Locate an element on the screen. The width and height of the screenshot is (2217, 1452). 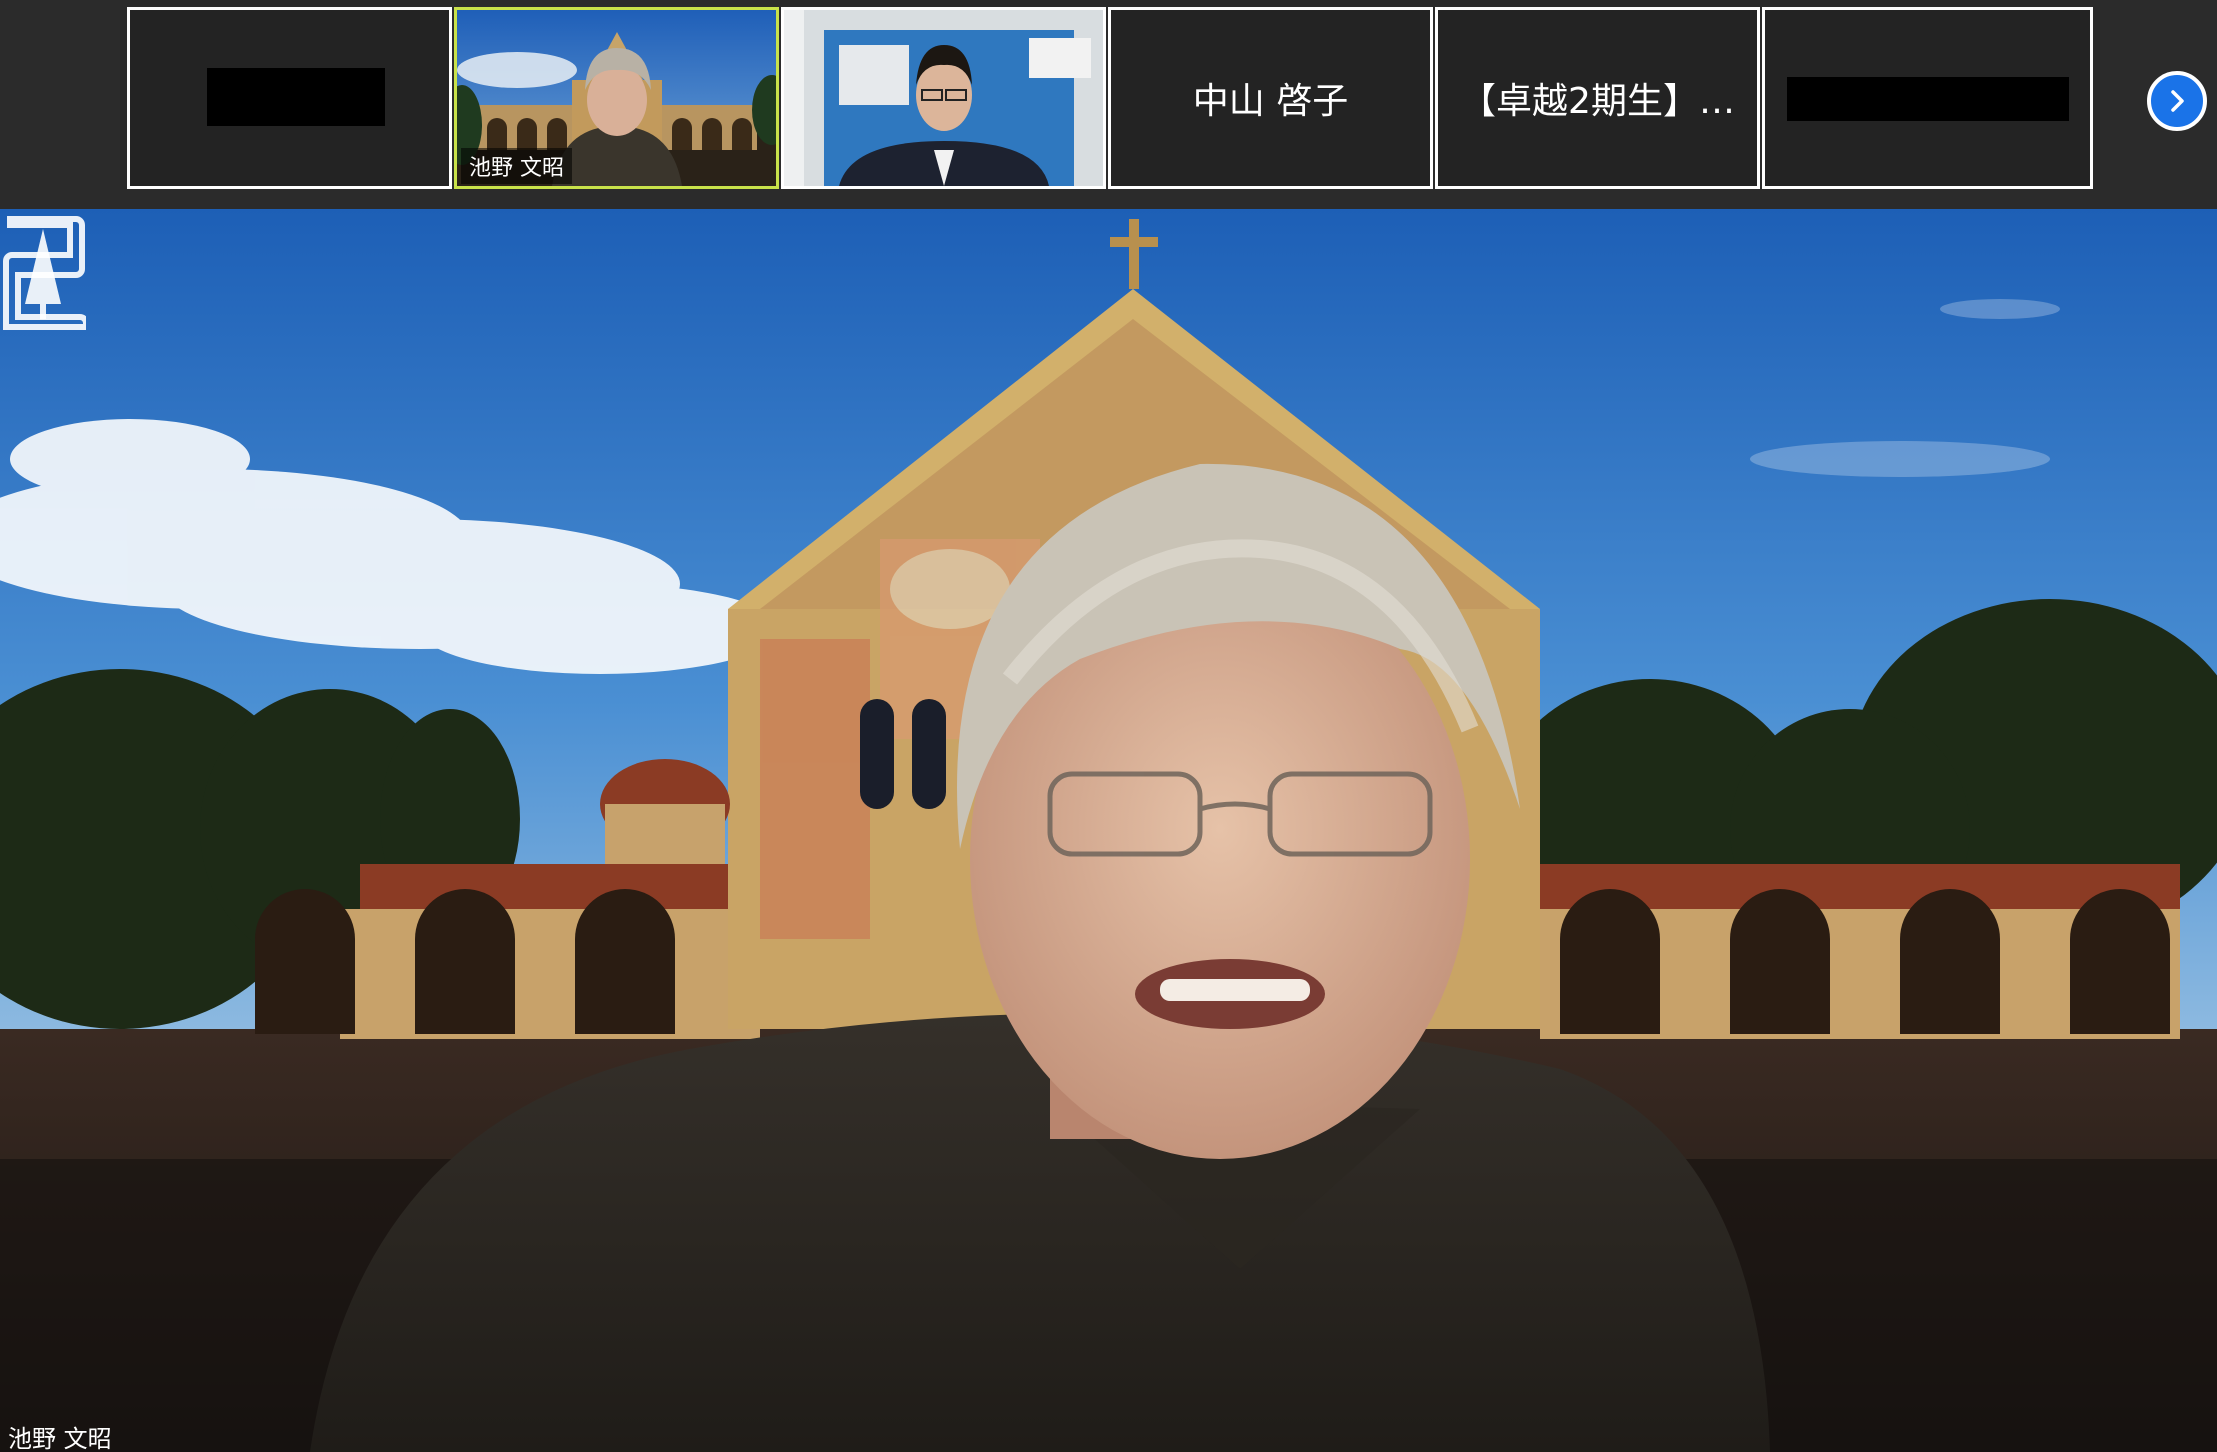
participant-tile-2: 池野 文昭 is located at coordinates (616, 98).